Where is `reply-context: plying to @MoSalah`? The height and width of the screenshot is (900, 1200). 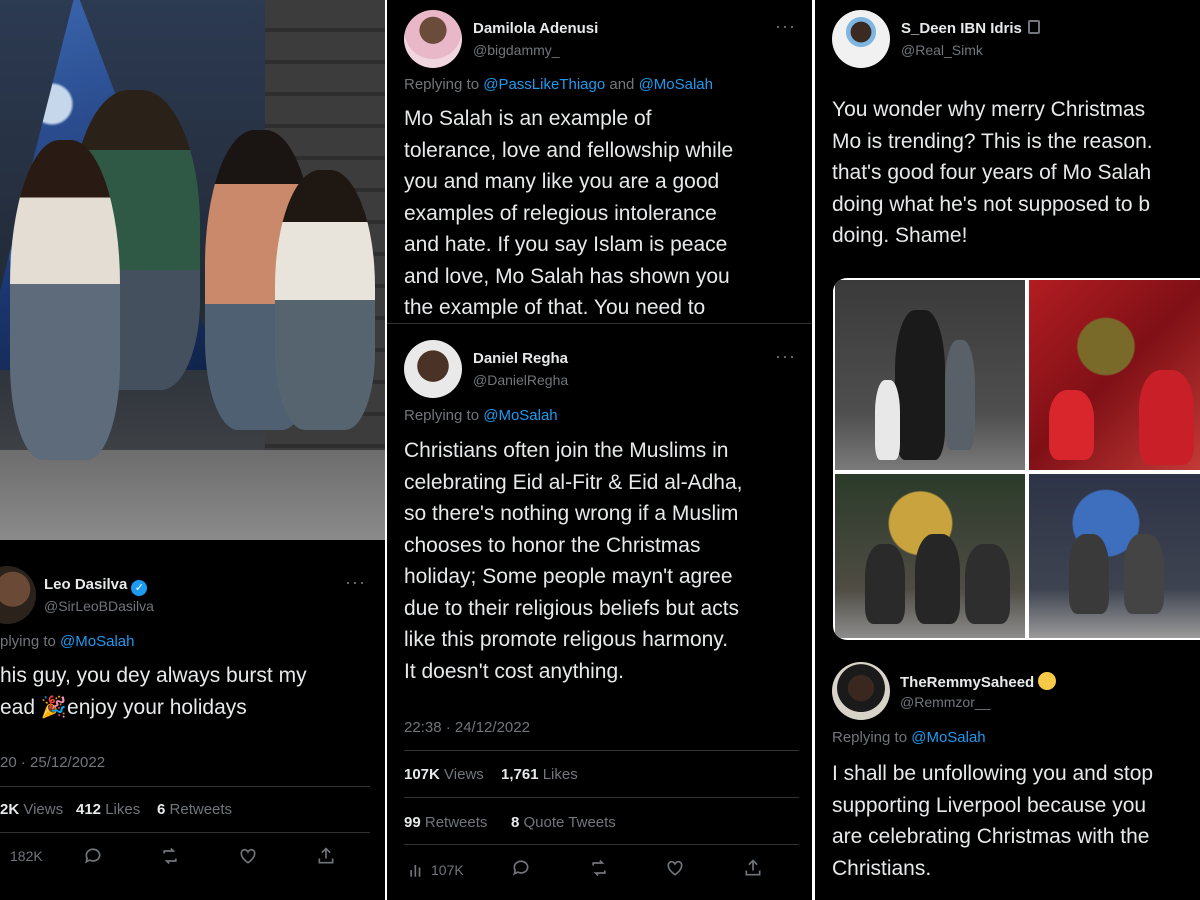 reply-context: plying to @MoSalah is located at coordinates (67, 641).